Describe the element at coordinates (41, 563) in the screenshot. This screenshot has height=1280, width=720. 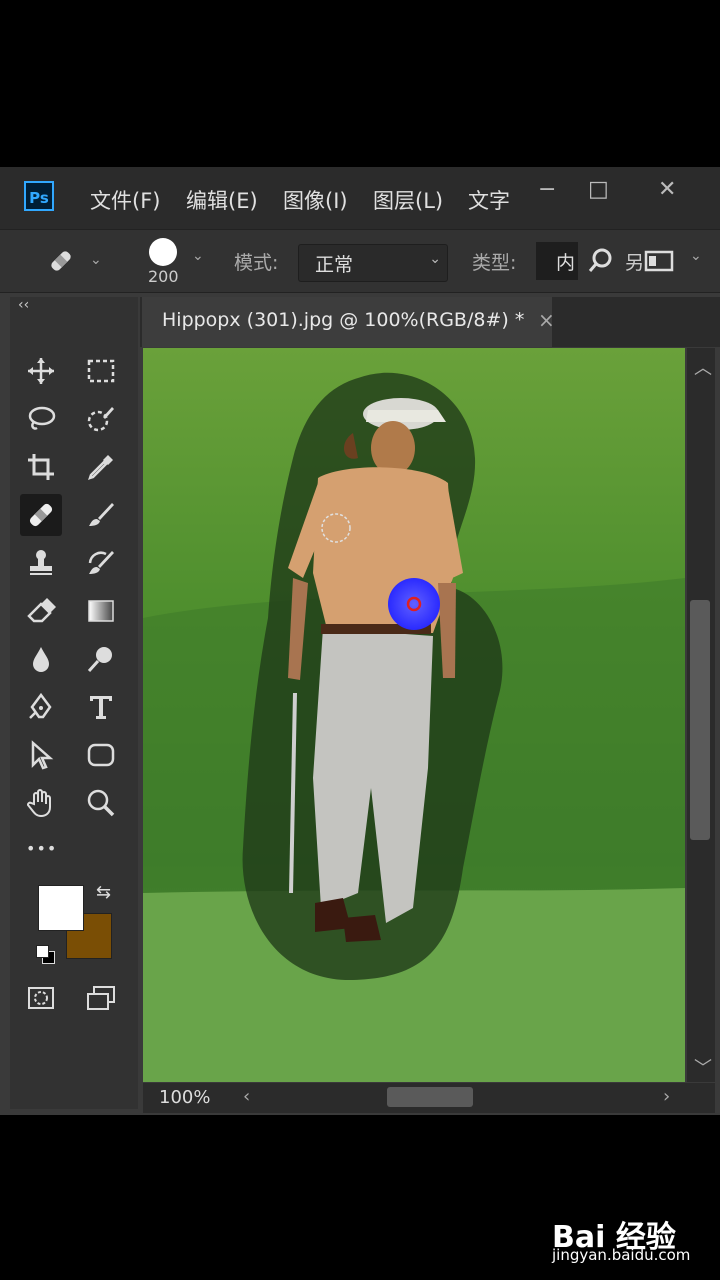
I see `clone-stamp-tool-icon` at that location.